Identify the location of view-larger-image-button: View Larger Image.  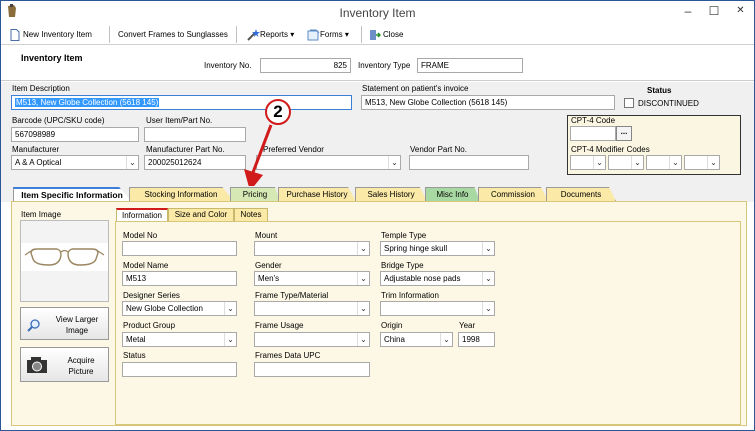
(64, 323).